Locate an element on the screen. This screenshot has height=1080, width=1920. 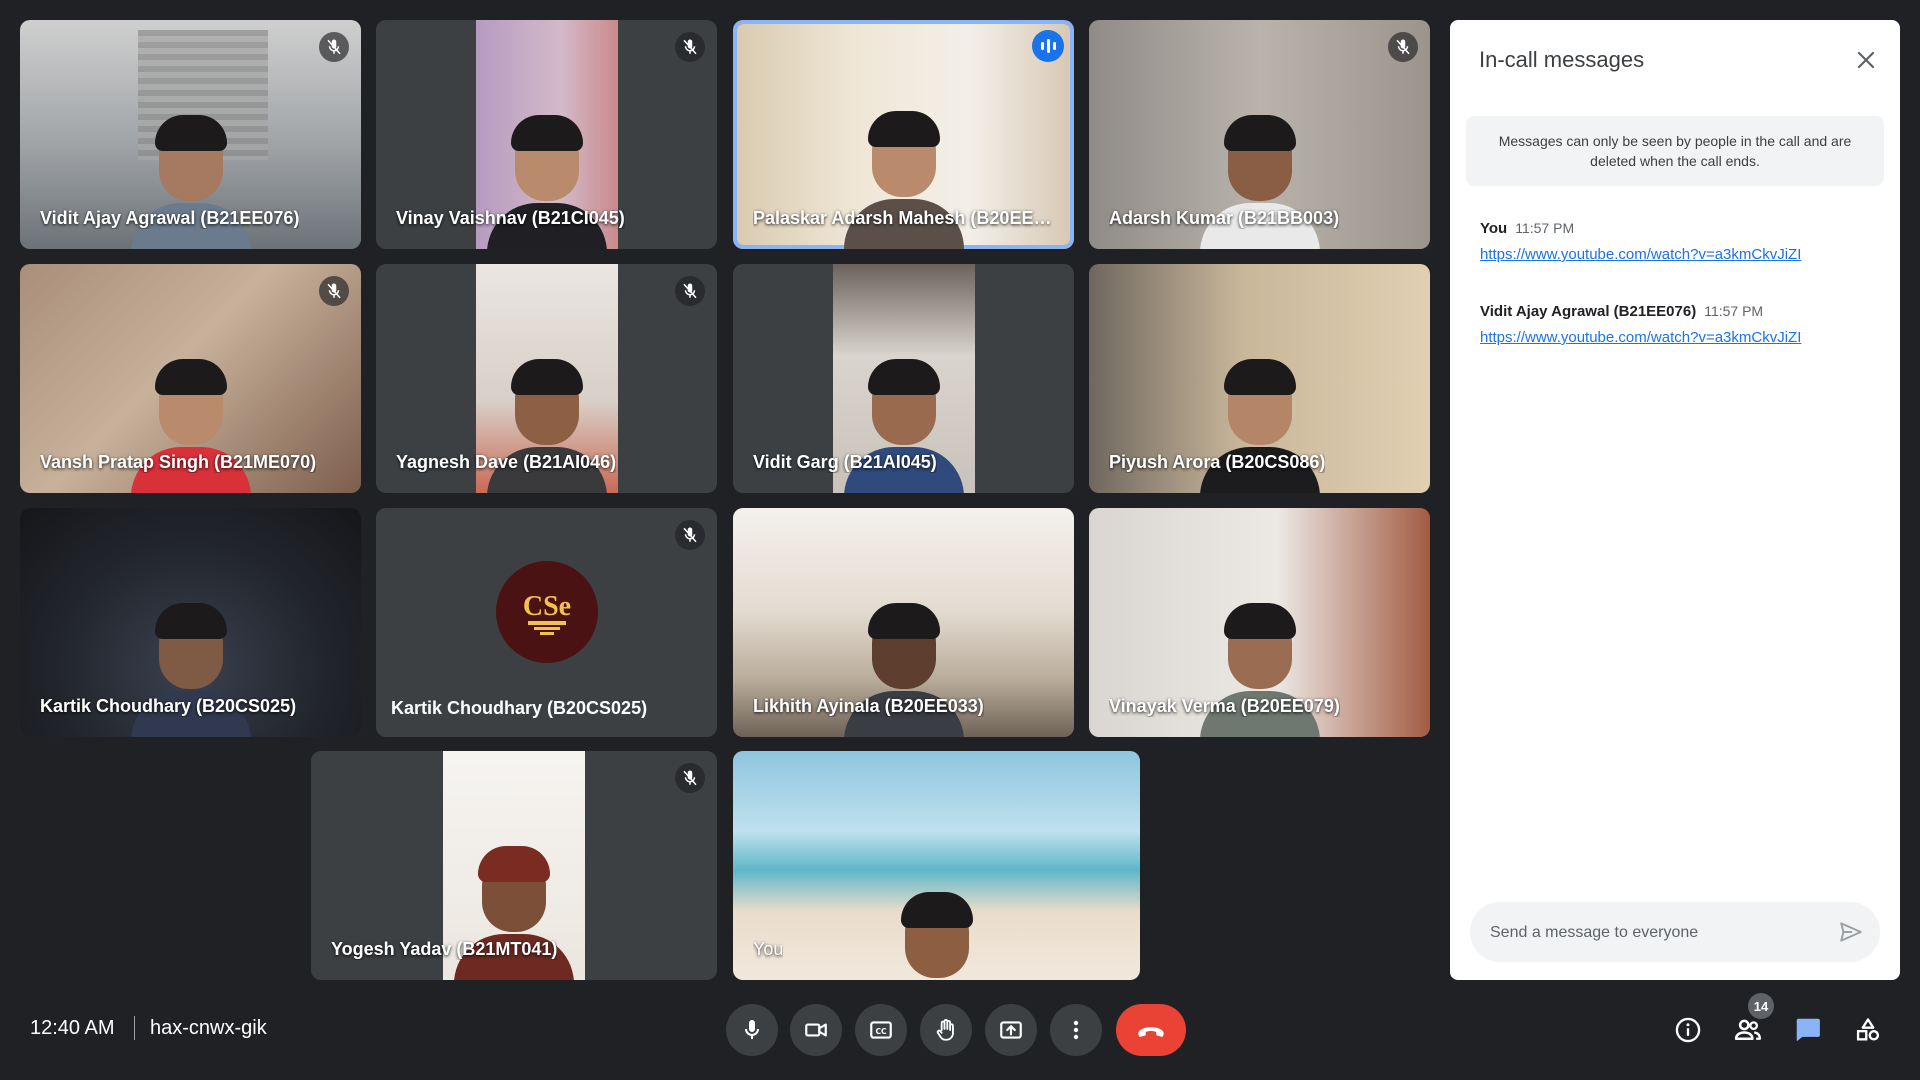
participant-name: Adarsh Kumar (B21BB003) is located at coordinates (1224, 218).